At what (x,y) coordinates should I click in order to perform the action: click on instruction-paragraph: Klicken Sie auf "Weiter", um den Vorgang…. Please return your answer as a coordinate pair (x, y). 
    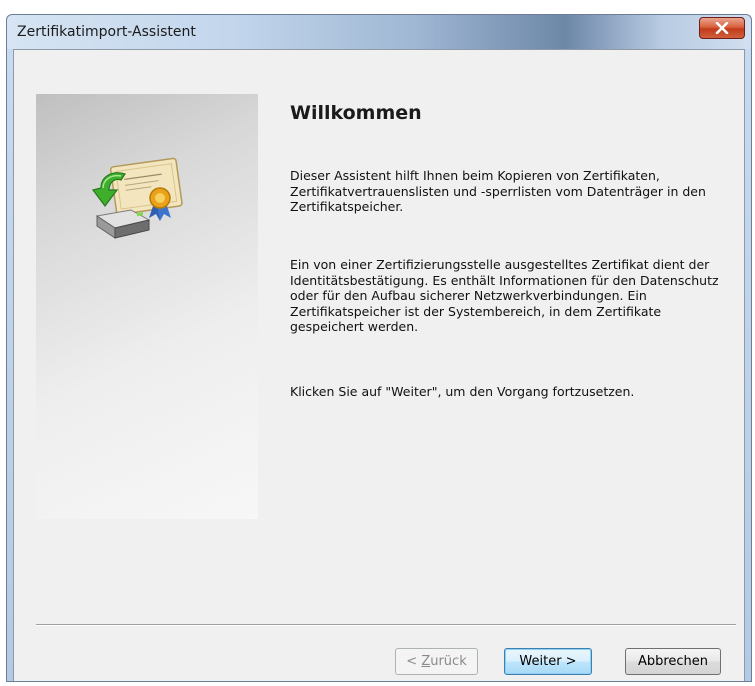
    Looking at the image, I should click on (462, 391).